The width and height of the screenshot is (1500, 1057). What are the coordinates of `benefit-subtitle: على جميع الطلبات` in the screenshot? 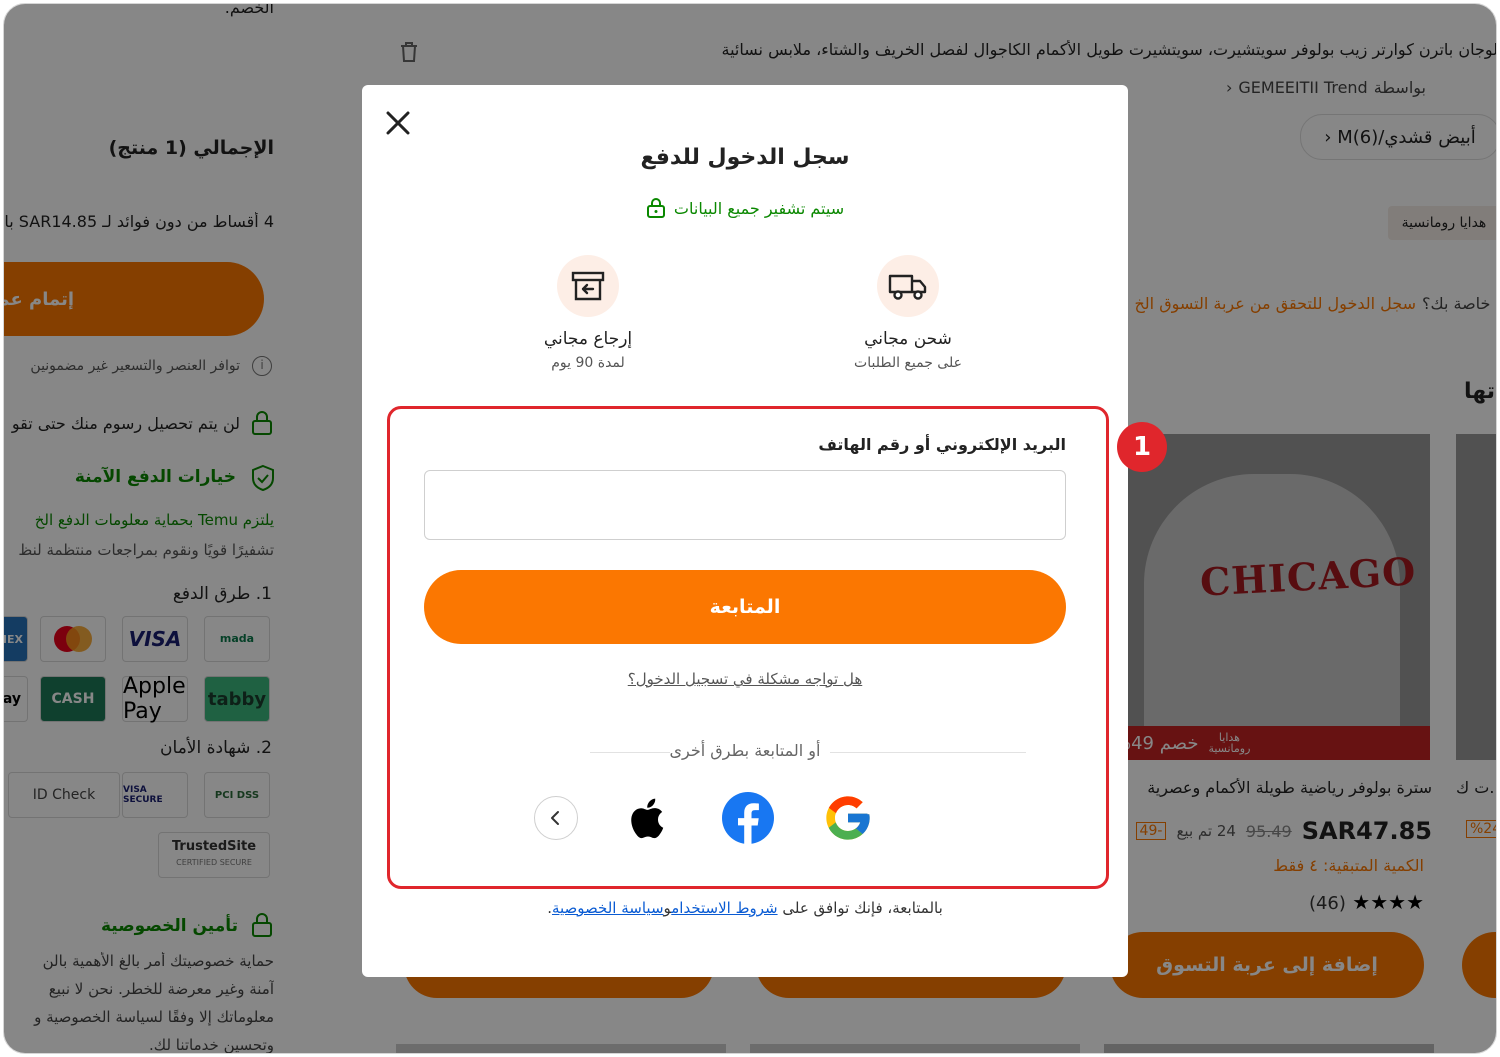 It's located at (908, 363).